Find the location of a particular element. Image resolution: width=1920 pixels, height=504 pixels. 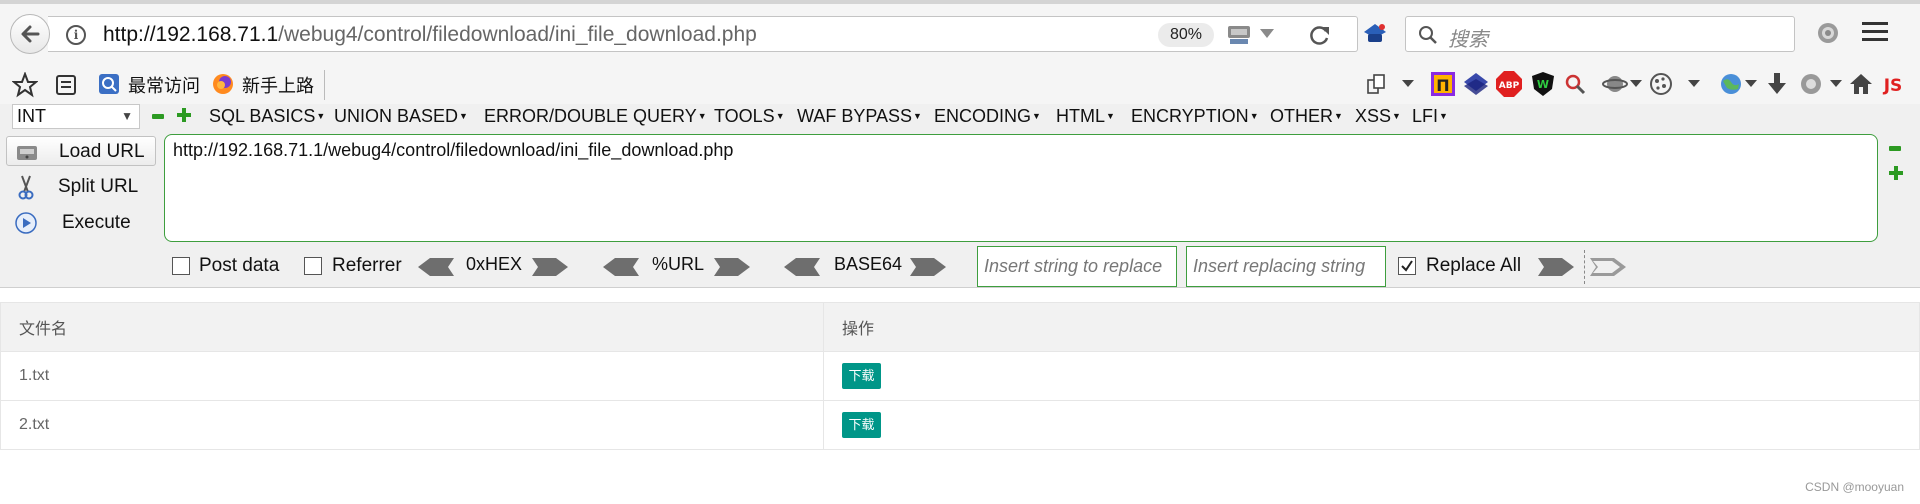

type-select: INT ▼ is located at coordinates (76, 116).